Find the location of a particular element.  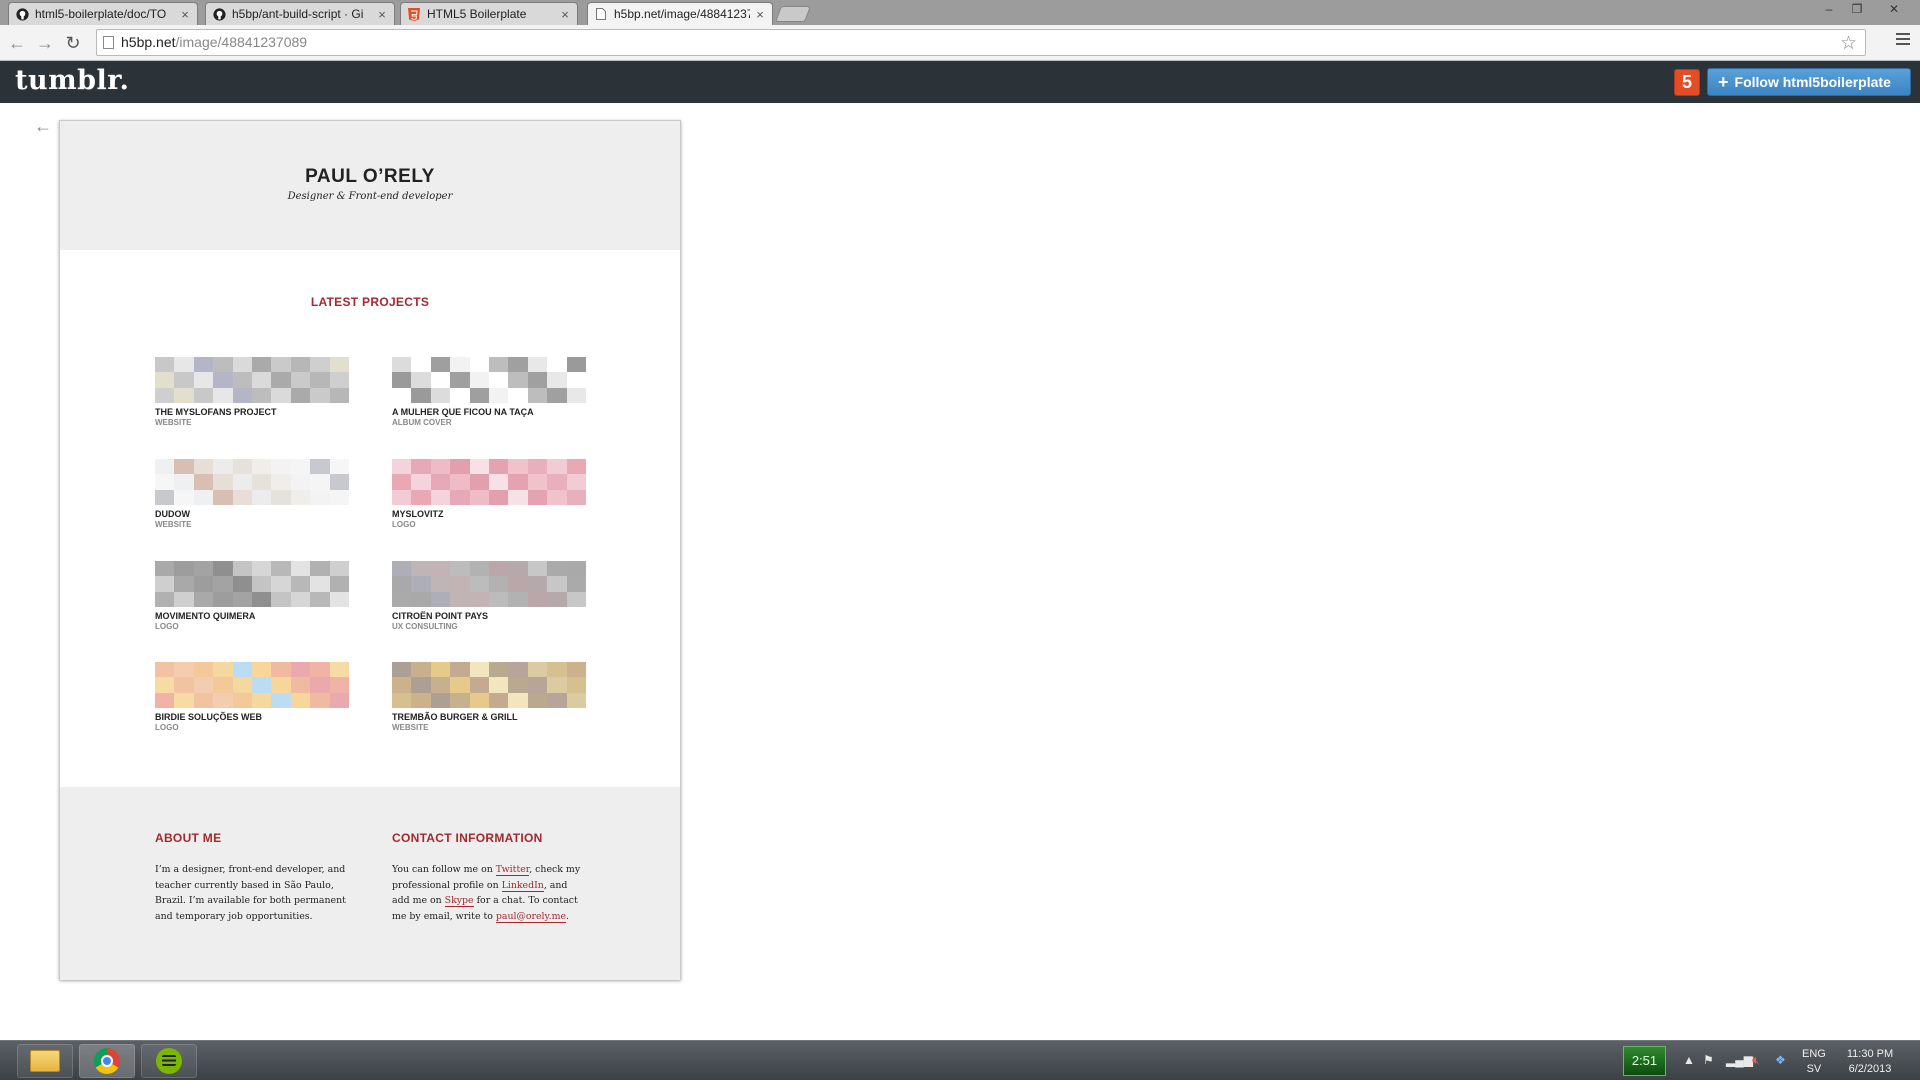

project-item: CITROËN POINT PAYS UX CONSULTING is located at coordinates (489, 597).